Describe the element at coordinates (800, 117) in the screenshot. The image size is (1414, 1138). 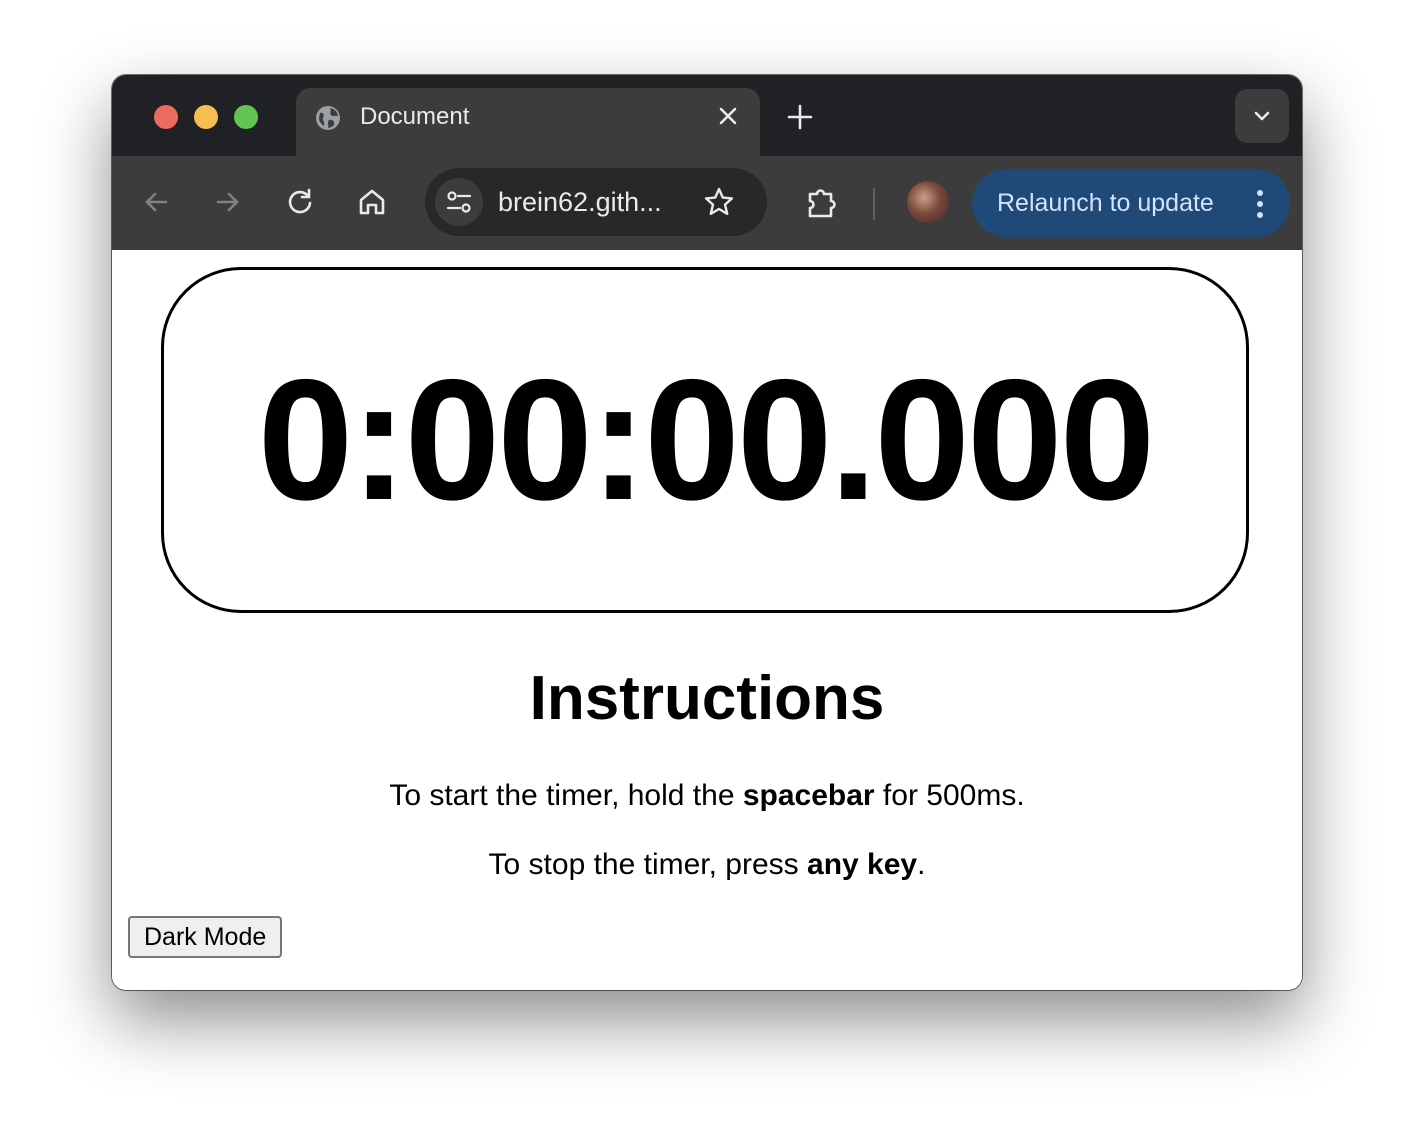
I see `plus-icon` at that location.